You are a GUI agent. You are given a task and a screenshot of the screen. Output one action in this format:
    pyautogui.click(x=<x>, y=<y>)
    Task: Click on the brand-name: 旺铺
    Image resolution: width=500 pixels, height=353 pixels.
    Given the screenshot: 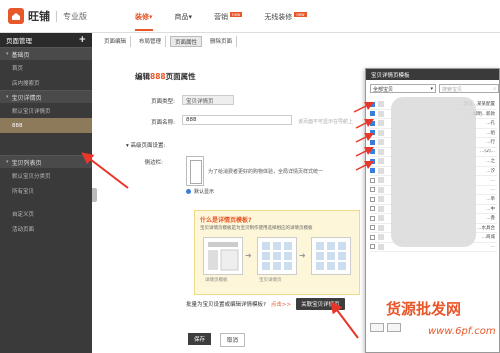 What is the action you would take?
    pyautogui.click(x=39, y=16)
    